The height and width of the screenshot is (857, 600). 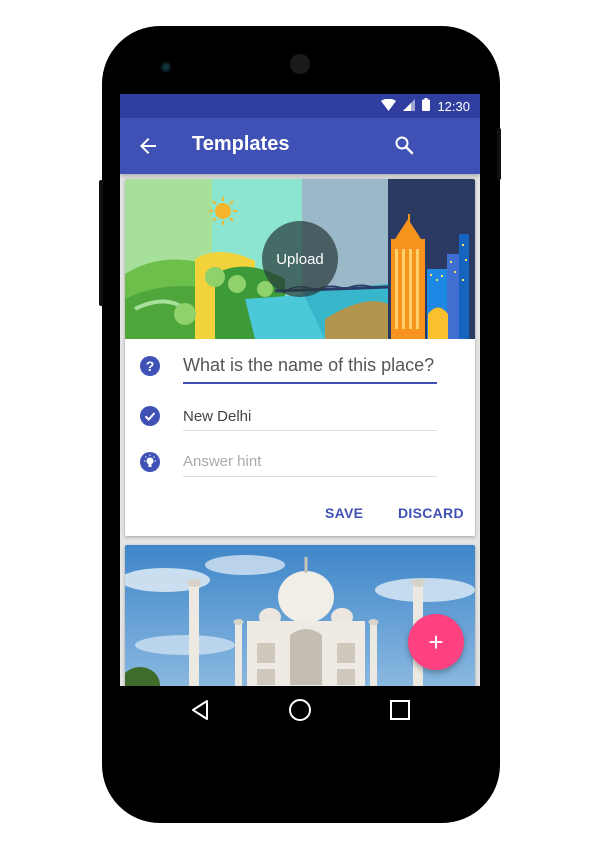 I want to click on plus-icon: +, so click(x=436, y=642).